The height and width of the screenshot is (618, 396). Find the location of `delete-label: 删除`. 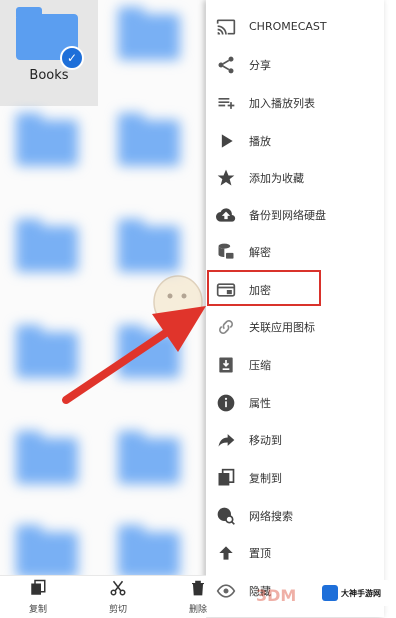

delete-label: 删除 is located at coordinates (197, 610).